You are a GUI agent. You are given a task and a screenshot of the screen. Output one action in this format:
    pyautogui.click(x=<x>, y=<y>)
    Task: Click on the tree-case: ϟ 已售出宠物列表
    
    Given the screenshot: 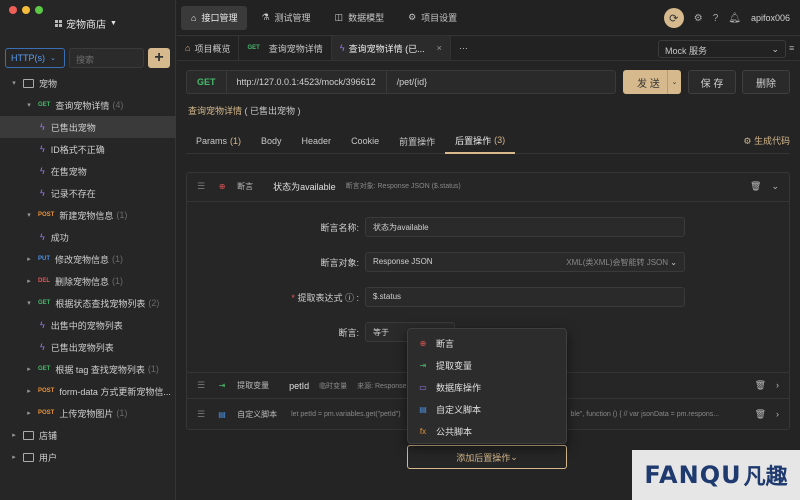 What is the action you would take?
    pyautogui.click(x=88, y=347)
    